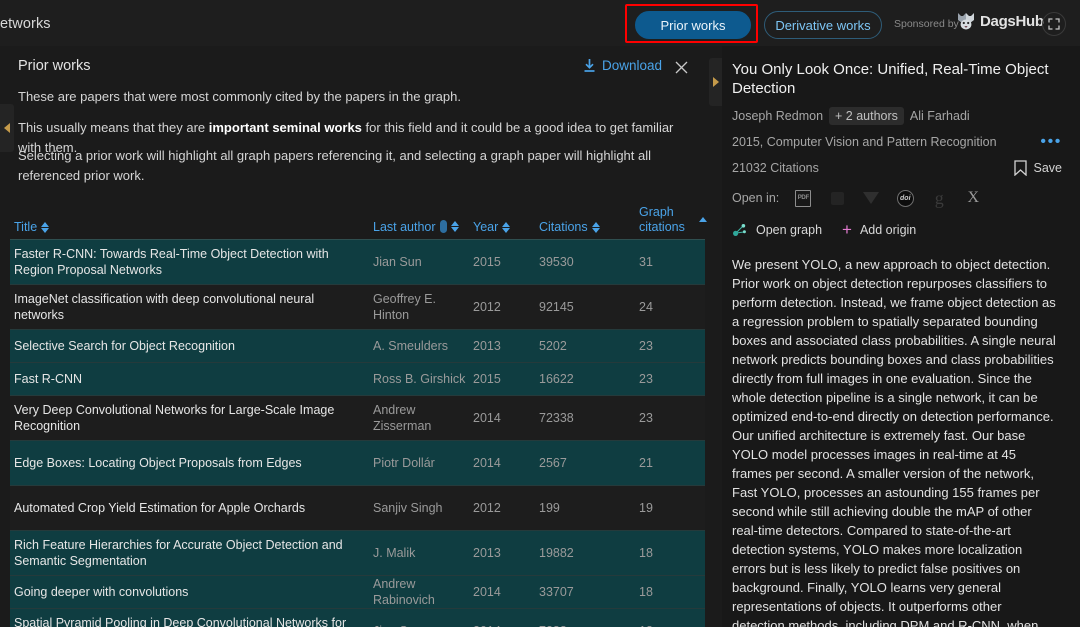 Image resolution: width=1080 pixels, height=627 pixels. Describe the element at coordinates (191, 227) in the screenshot. I see `column-header-title: Title` at that location.